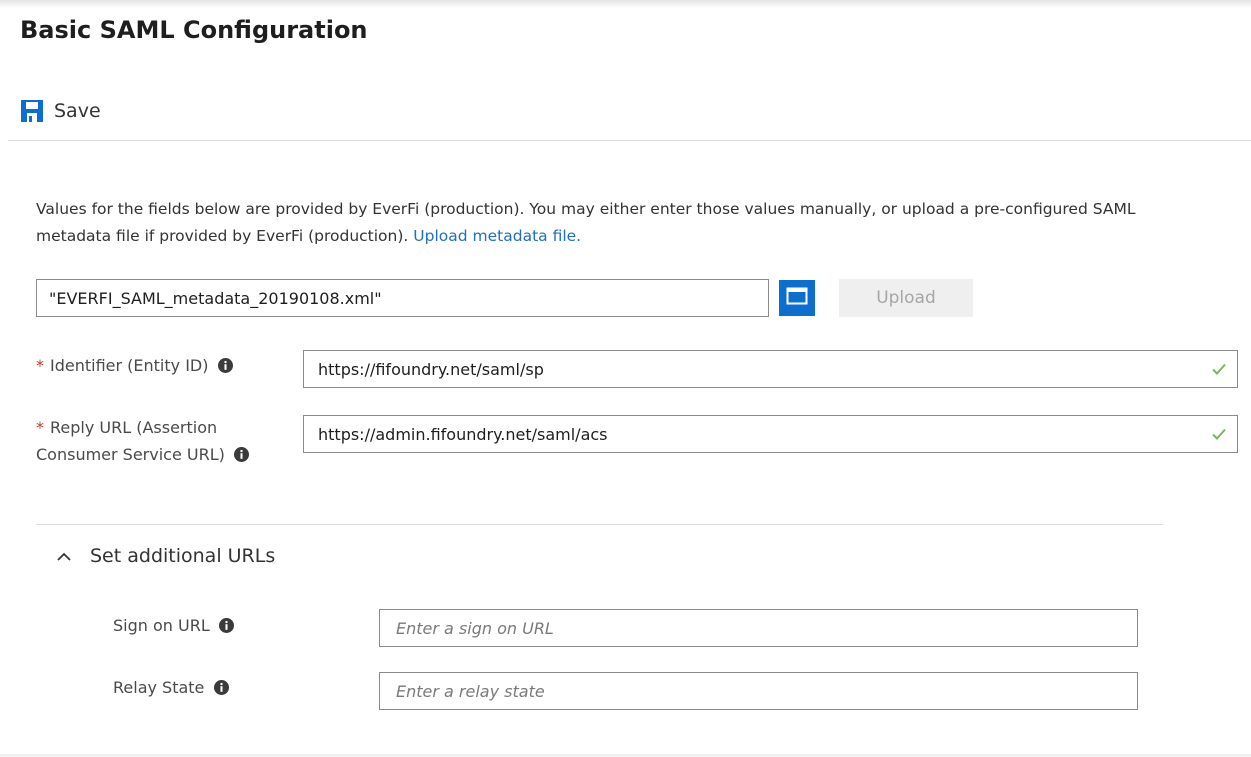 The height and width of the screenshot is (757, 1251). Describe the element at coordinates (758, 691) in the screenshot. I see `relay-state-input: Enter a relay state` at that location.